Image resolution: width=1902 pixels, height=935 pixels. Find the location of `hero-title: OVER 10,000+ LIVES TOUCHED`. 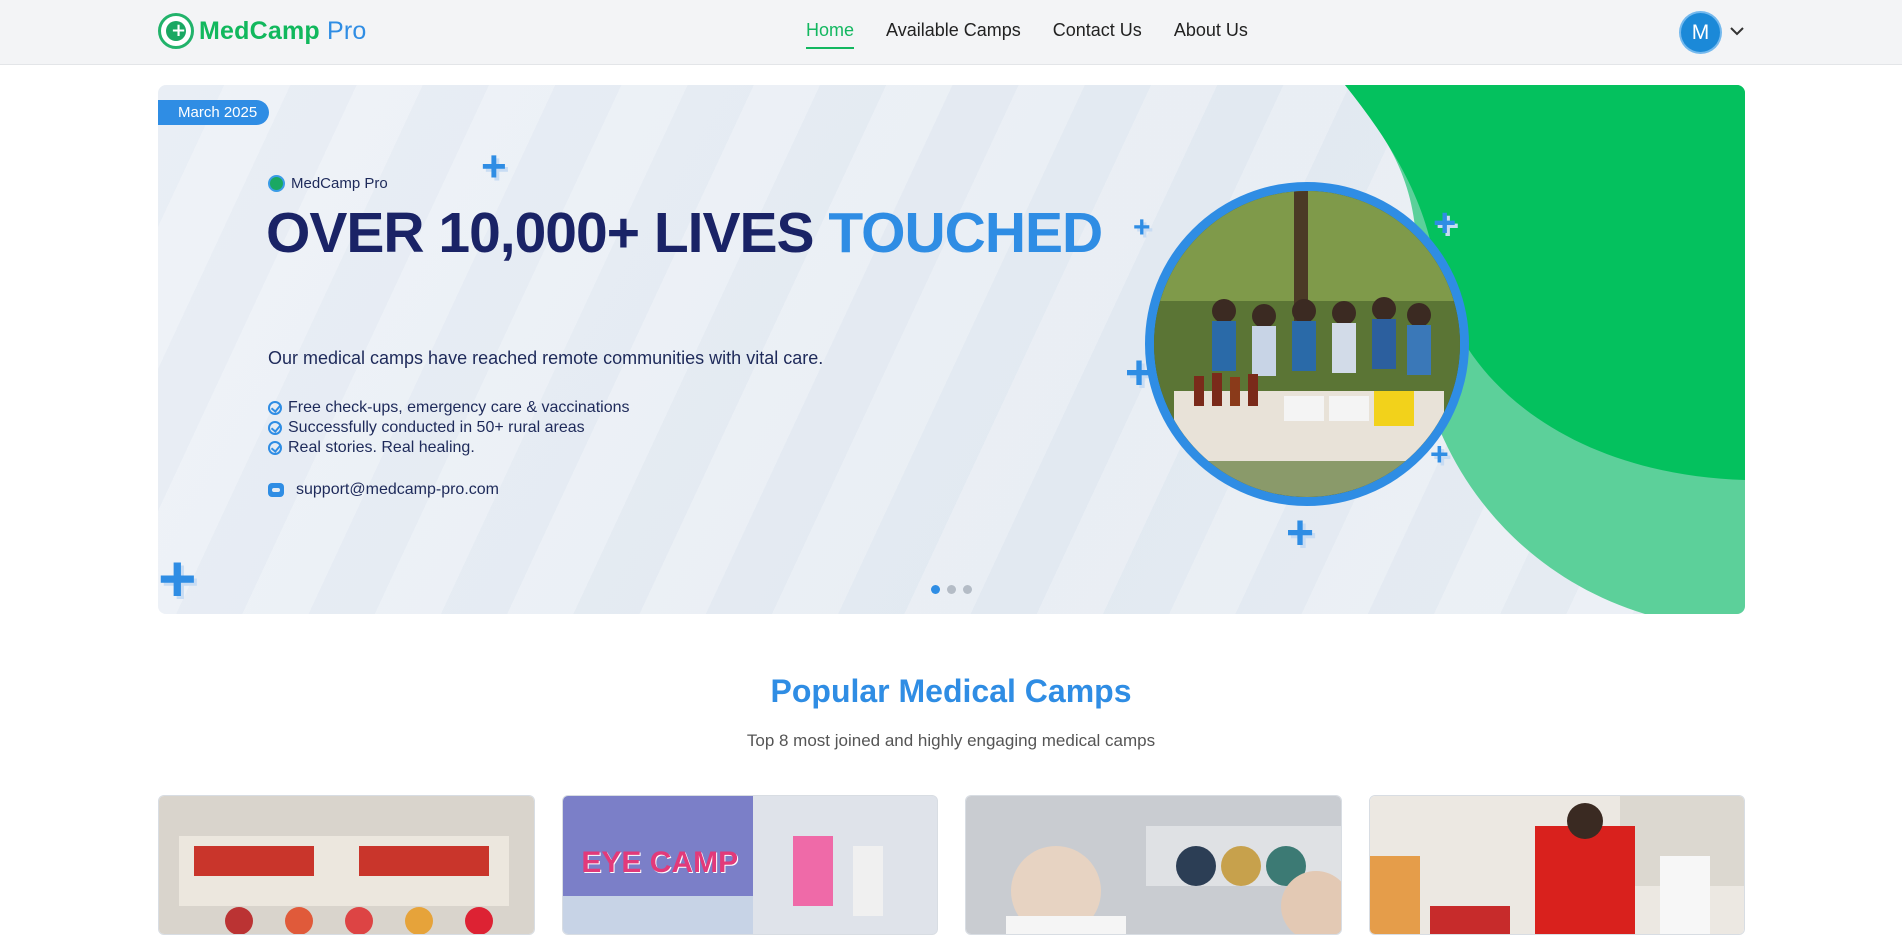

hero-title: OVER 10,000+ LIVES TOUCHED is located at coordinates (684, 233).